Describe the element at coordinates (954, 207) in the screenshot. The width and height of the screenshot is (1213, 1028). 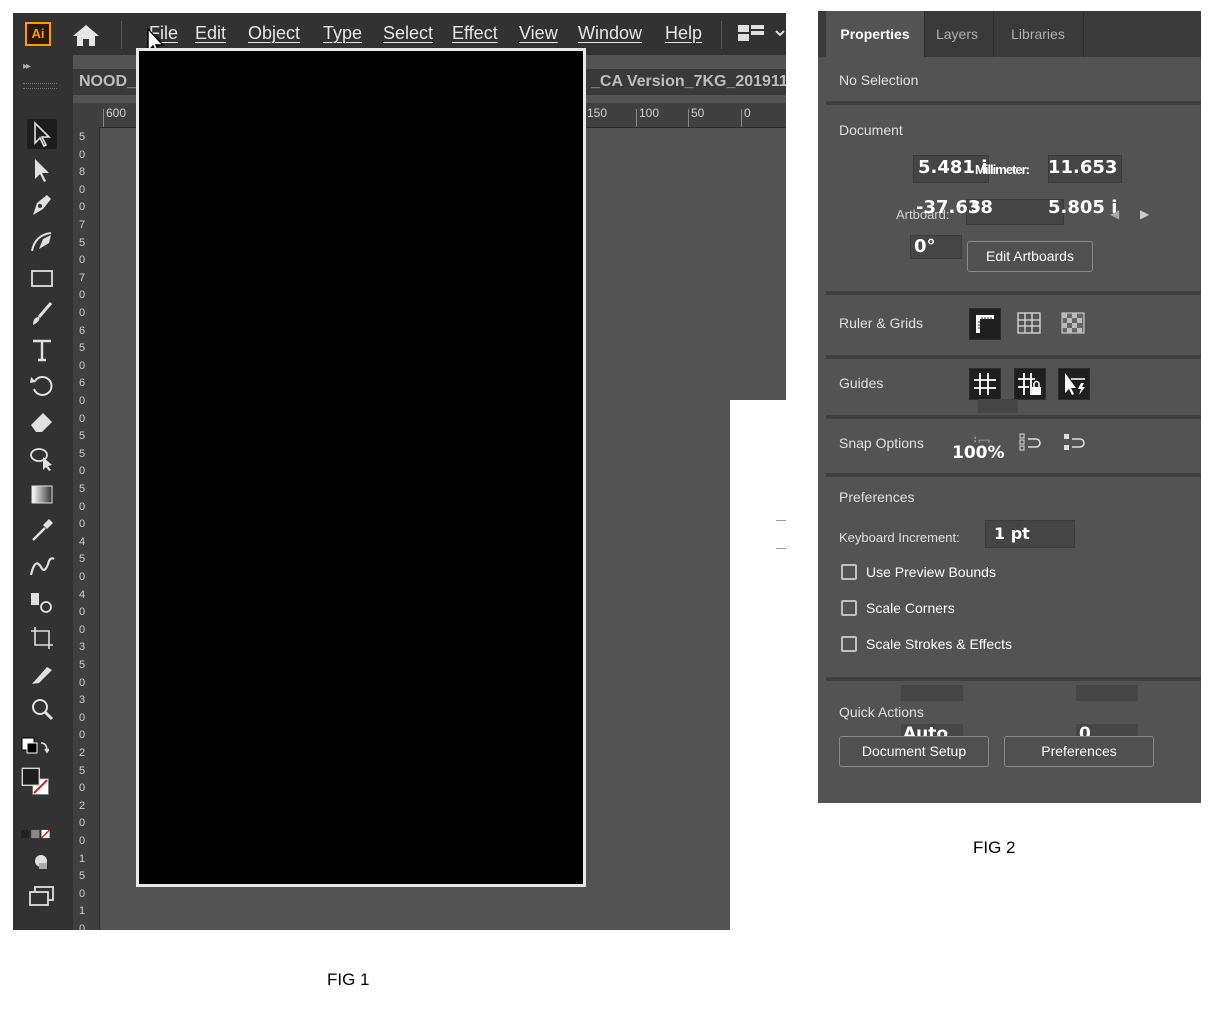
I see `x-value: -37.638` at that location.